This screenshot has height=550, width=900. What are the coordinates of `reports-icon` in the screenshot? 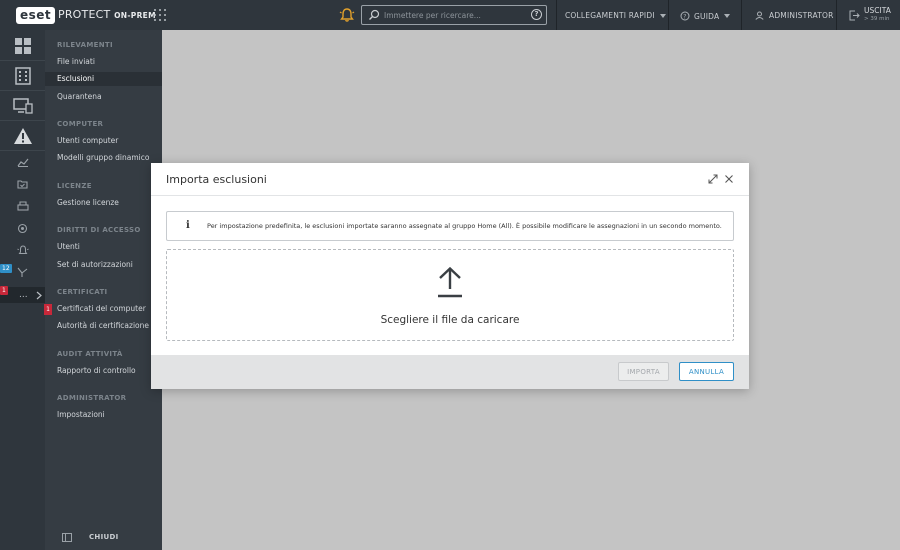 It's located at (22, 162).